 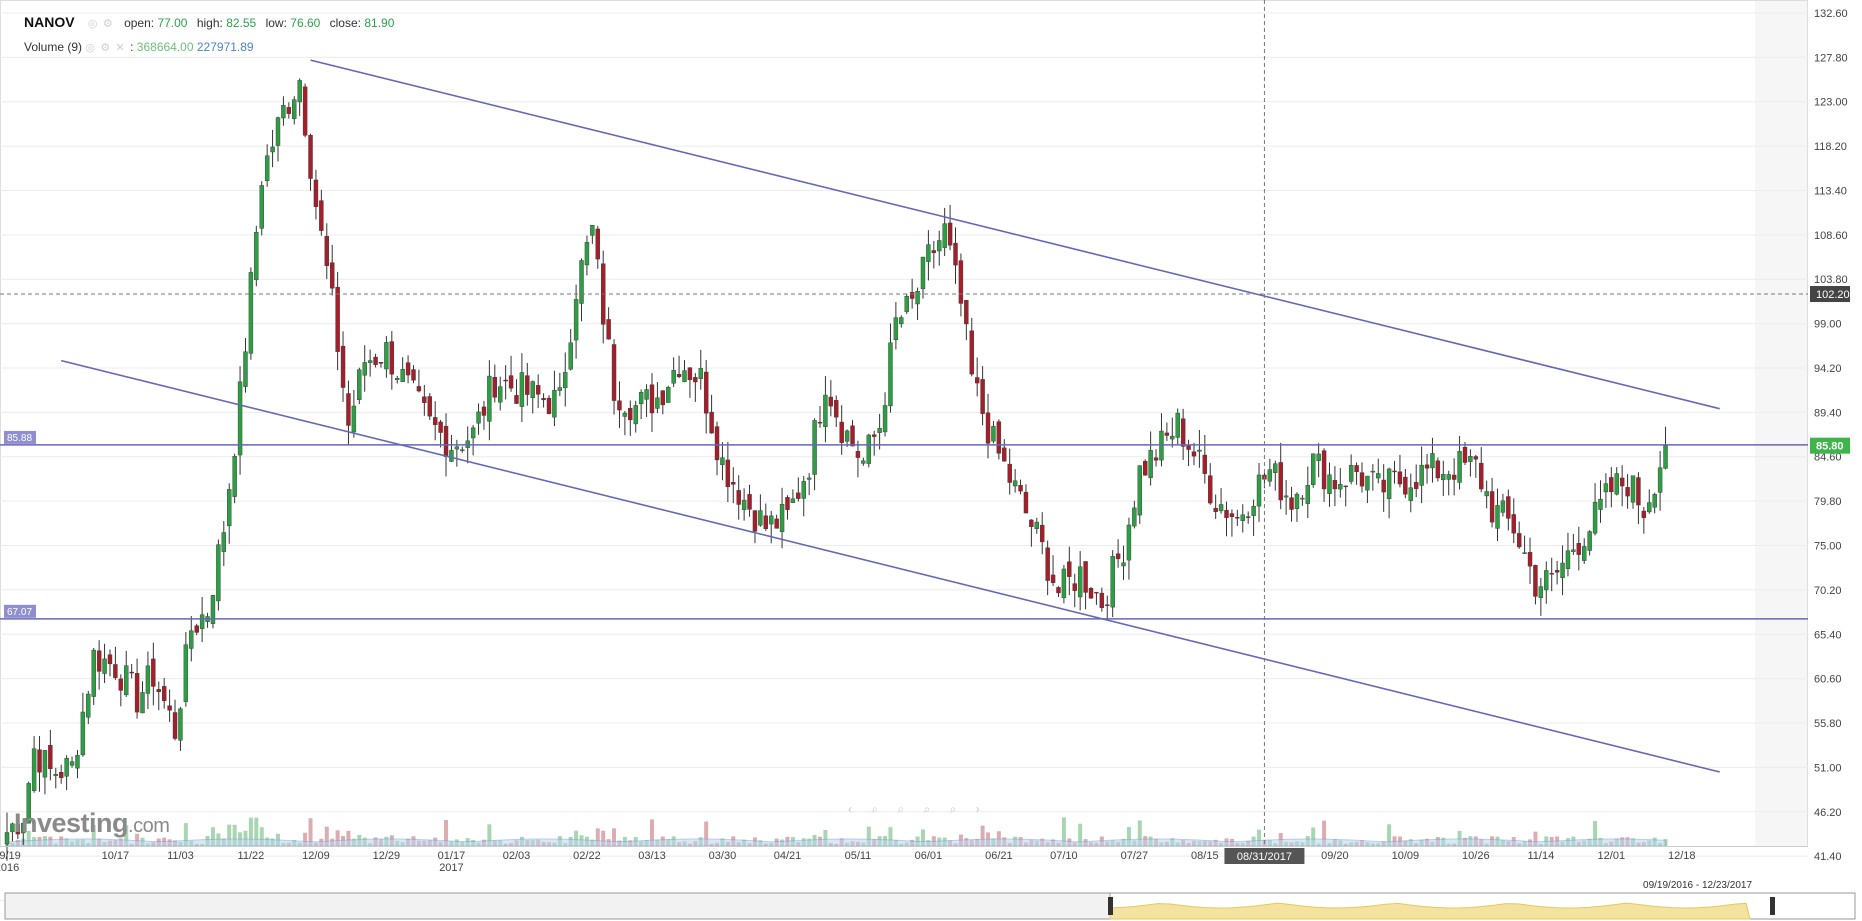 What do you see at coordinates (1831, 103) in the screenshot?
I see `y-tick-label: 123.00` at bounding box center [1831, 103].